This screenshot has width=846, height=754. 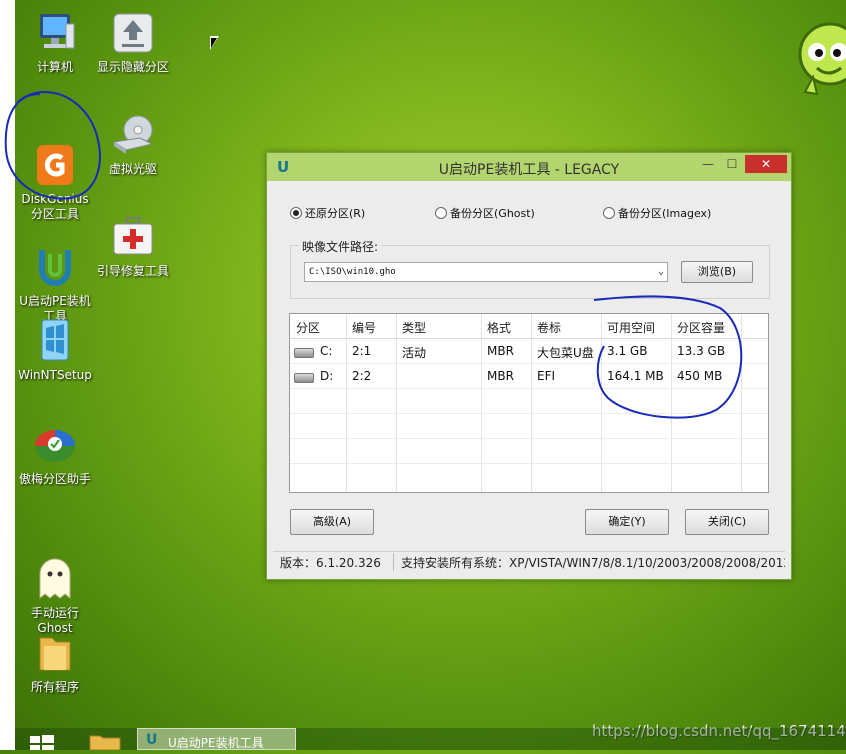 What do you see at coordinates (330, 563) in the screenshot?
I see `version-text: 版本：6.1.20.326` at bounding box center [330, 563].